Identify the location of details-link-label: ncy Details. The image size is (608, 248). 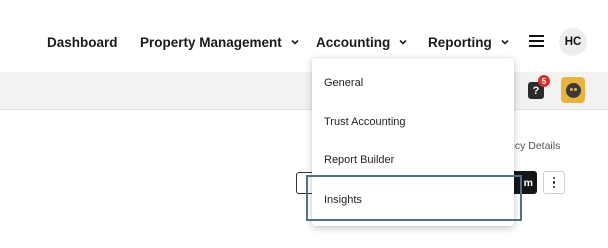
(535, 146).